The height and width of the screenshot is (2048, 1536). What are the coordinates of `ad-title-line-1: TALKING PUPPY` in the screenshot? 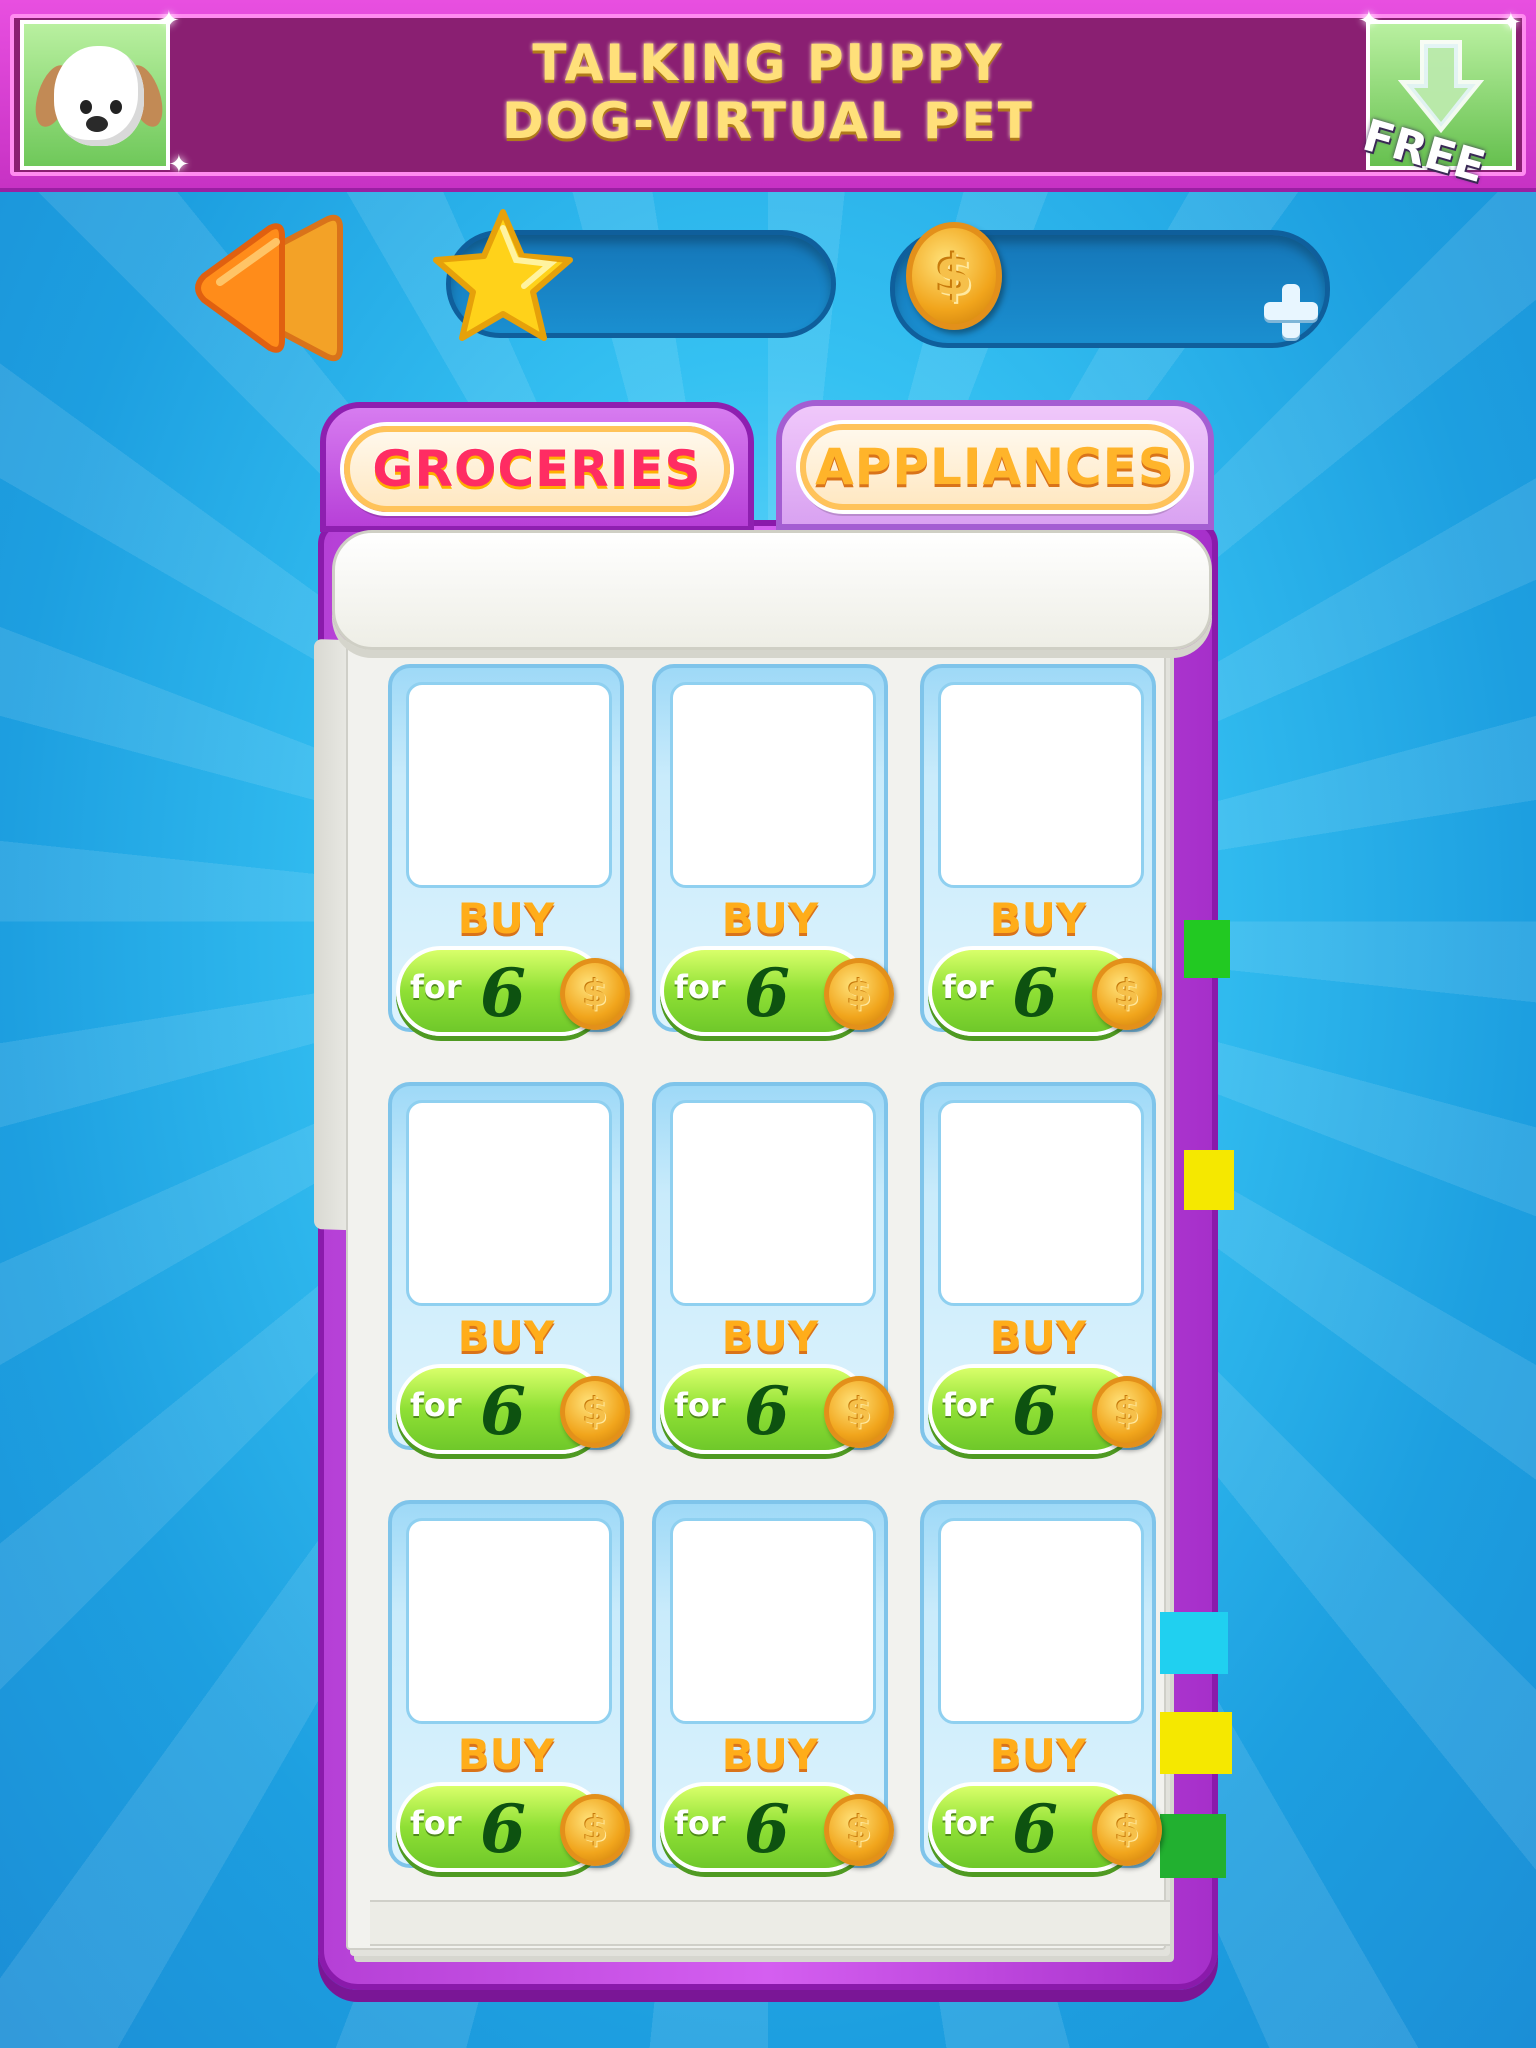 It's located at (768, 63).